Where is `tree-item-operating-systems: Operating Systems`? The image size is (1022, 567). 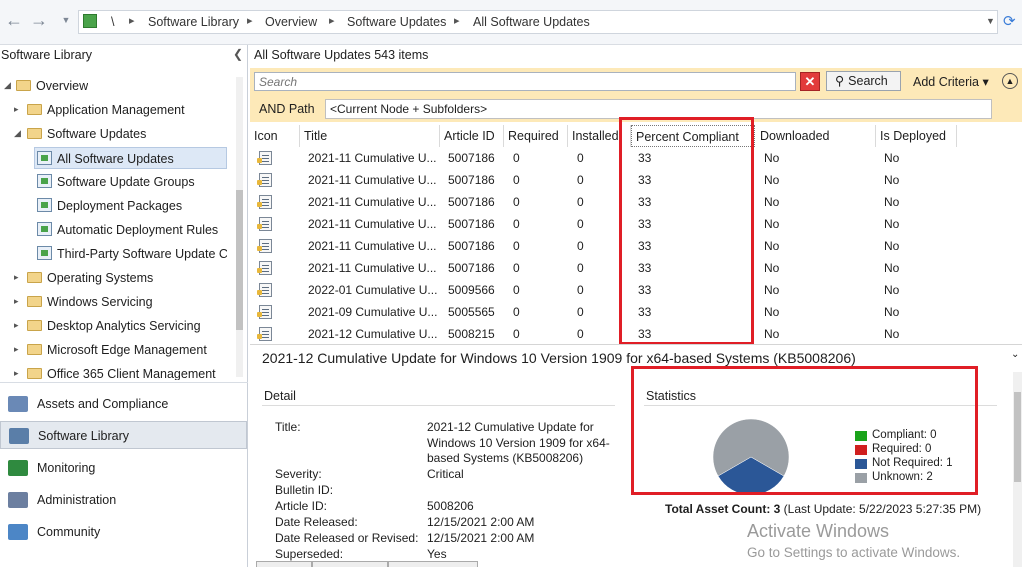
tree-item-operating-systems: Operating Systems is located at coordinates (90, 278).